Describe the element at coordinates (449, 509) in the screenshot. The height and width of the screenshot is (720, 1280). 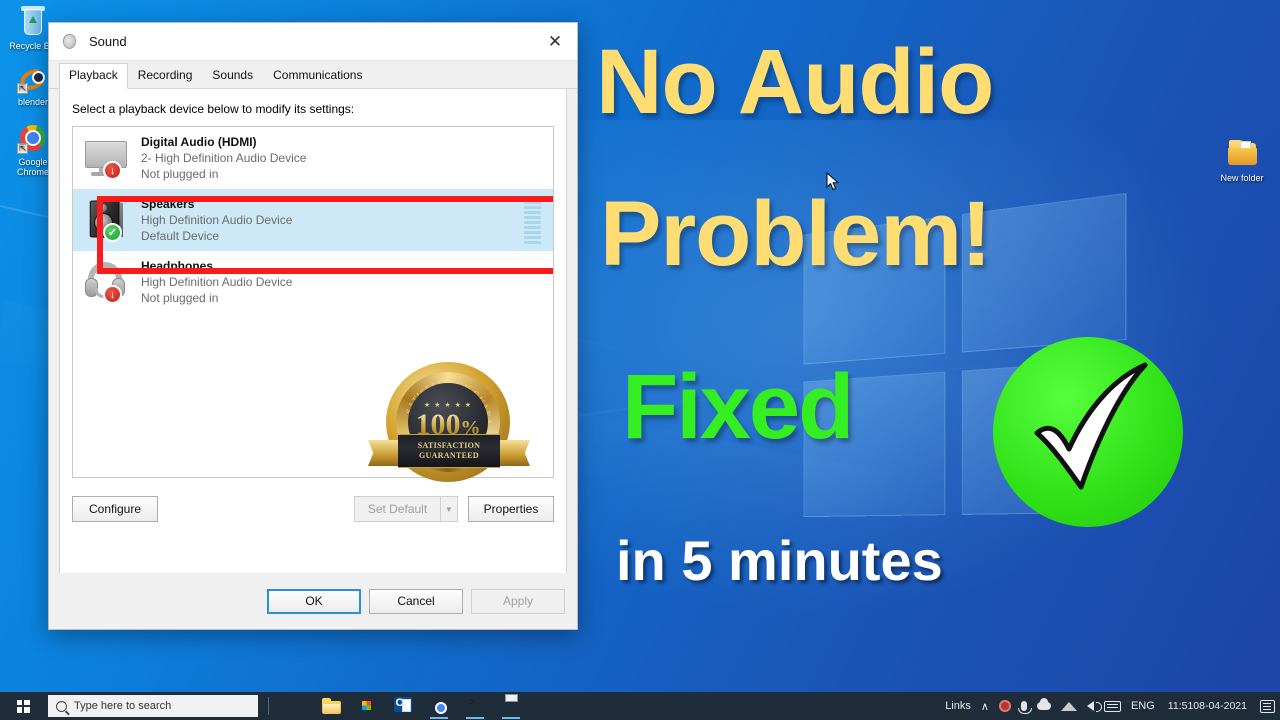
I see `chevron-down-icon: ▼` at that location.